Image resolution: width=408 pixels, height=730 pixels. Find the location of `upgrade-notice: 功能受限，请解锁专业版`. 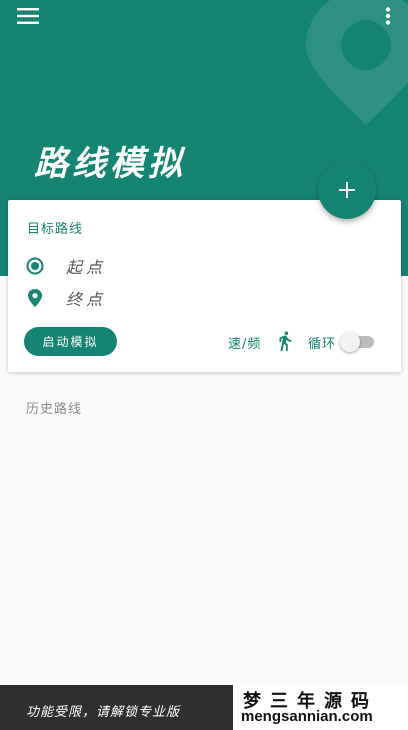

upgrade-notice: 功能受限，请解锁专业版 is located at coordinates (103, 710).